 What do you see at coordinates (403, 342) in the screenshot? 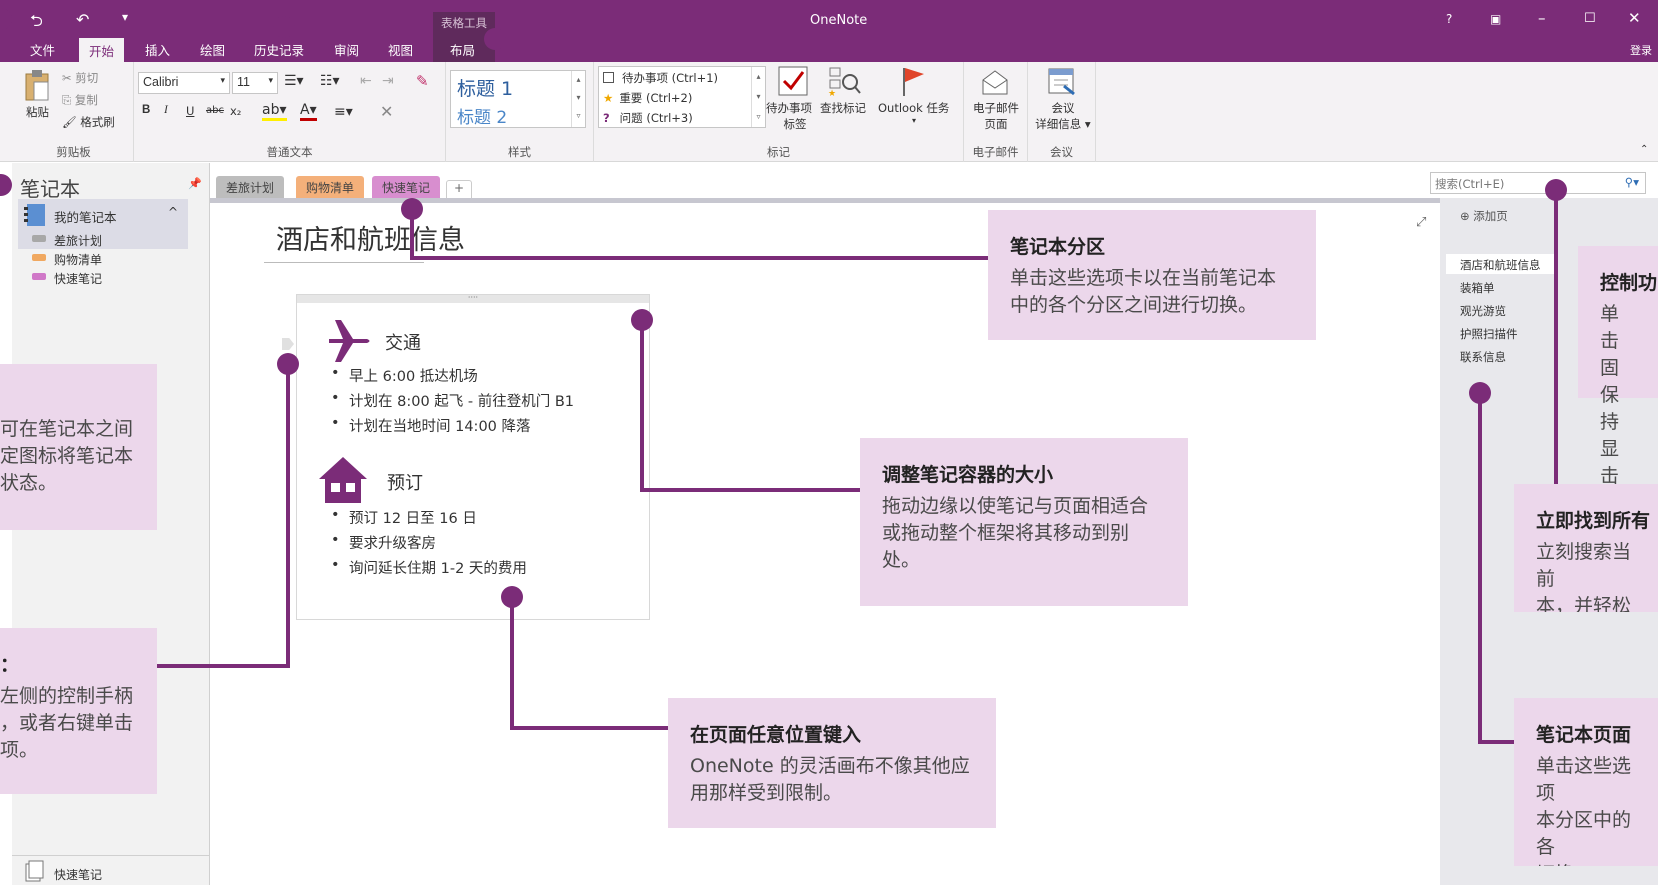
I see `transport-heading: 交通` at bounding box center [403, 342].